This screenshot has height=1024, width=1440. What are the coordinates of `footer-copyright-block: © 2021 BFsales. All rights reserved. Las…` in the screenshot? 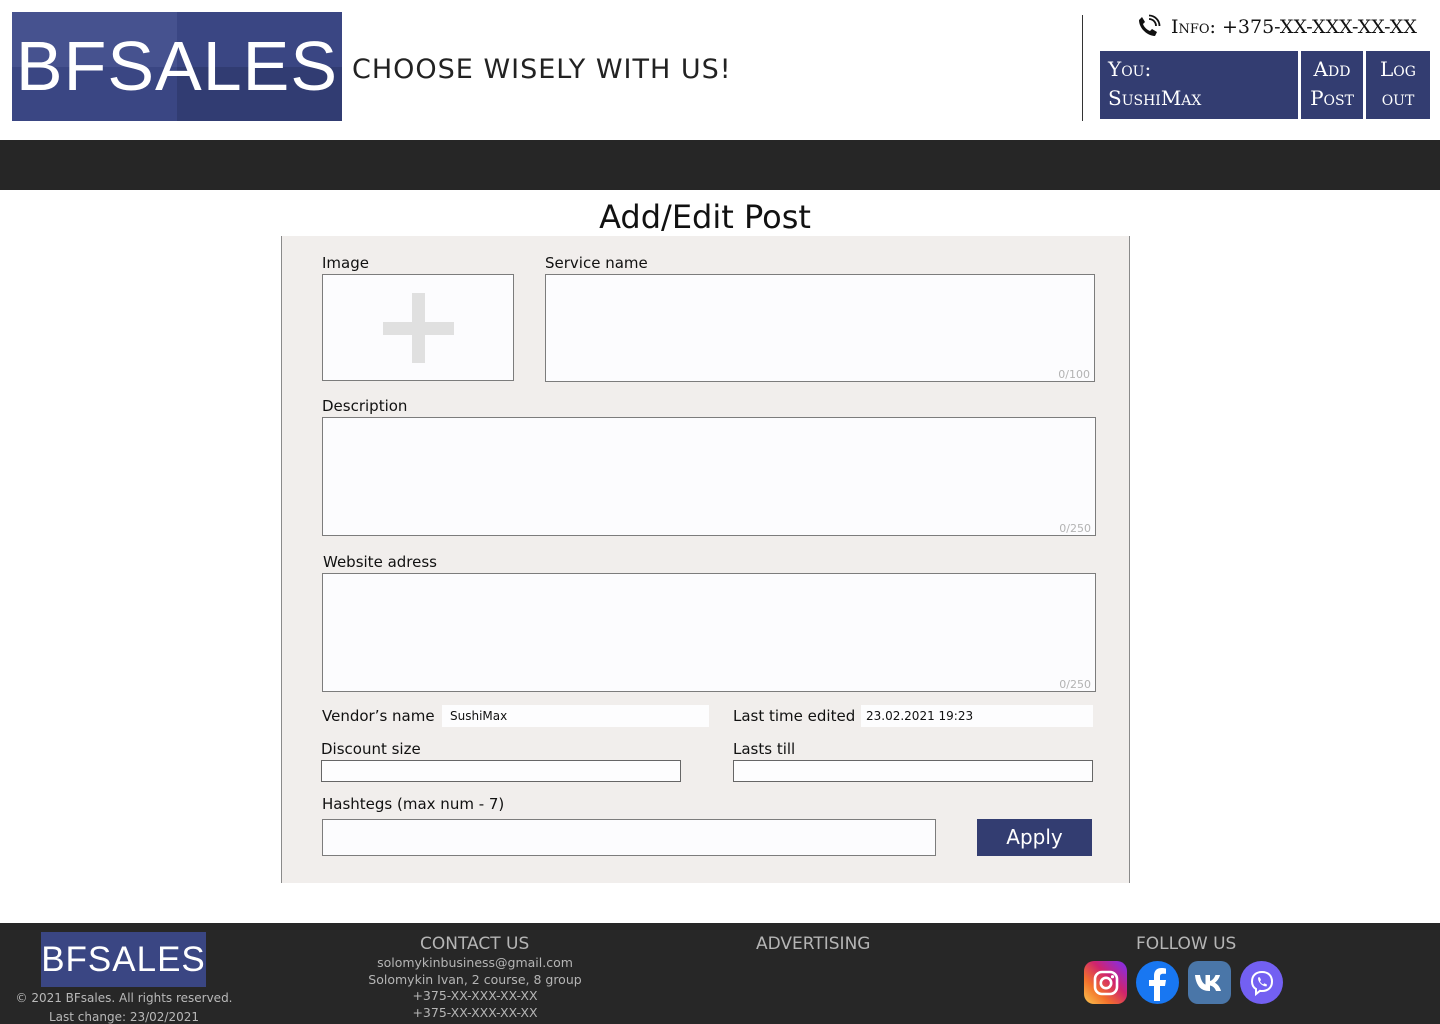 It's located at (124, 1006).